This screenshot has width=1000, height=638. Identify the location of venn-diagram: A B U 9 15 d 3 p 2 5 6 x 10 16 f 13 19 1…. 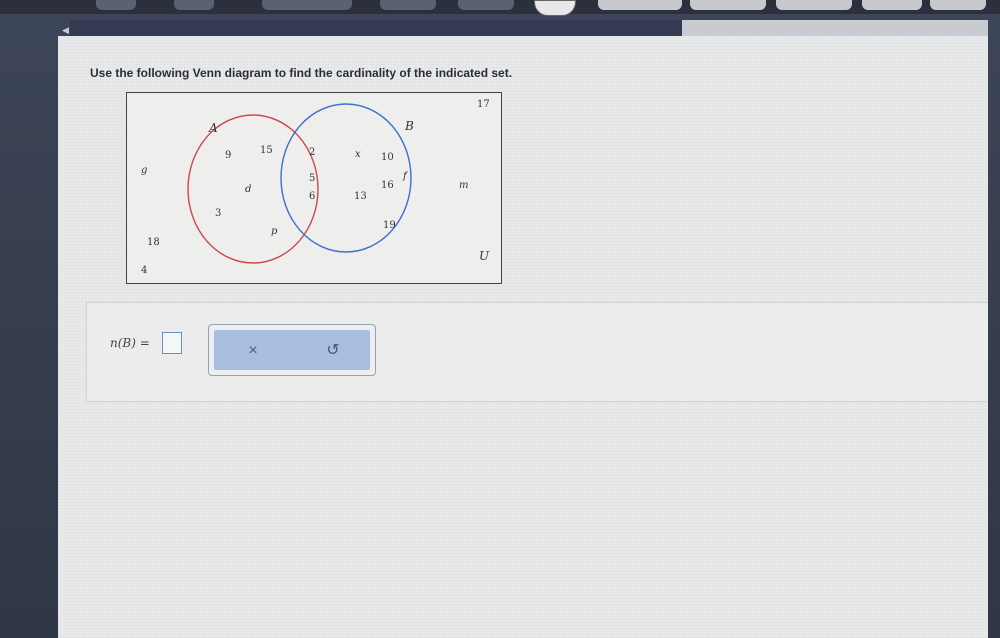
(314, 188).